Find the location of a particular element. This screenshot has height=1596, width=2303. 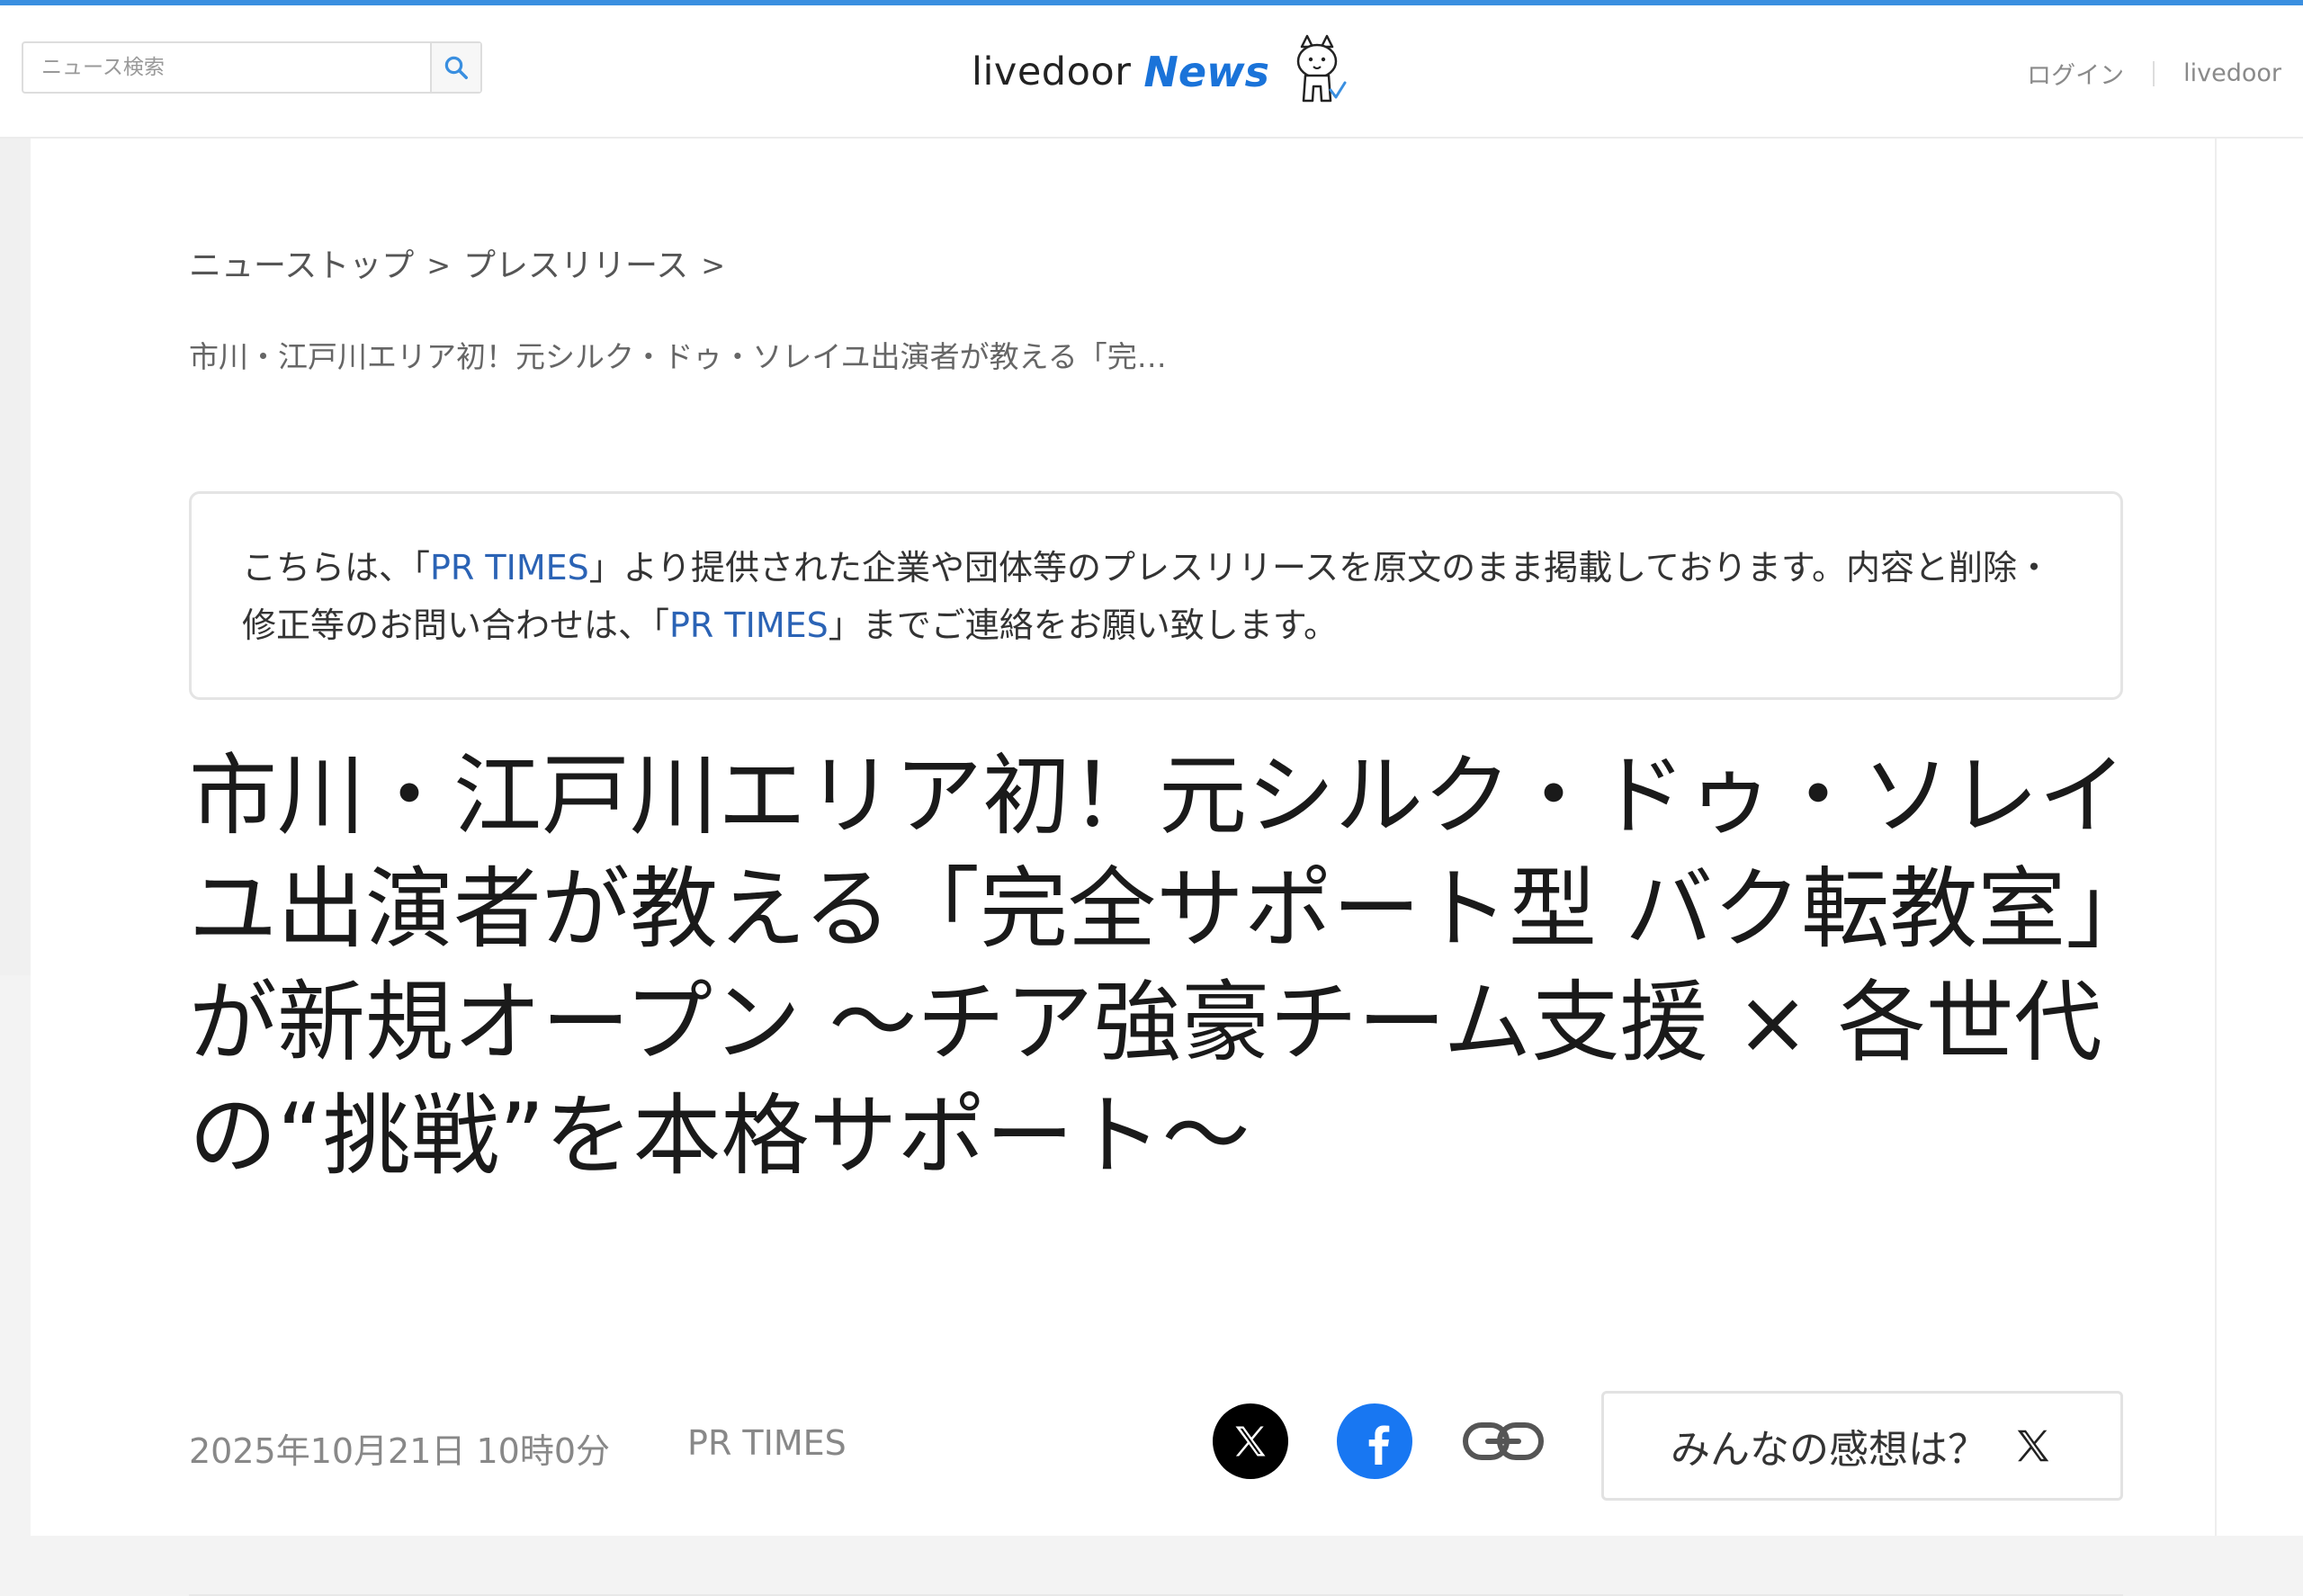

copy-link-button is located at coordinates (1504, 1441).